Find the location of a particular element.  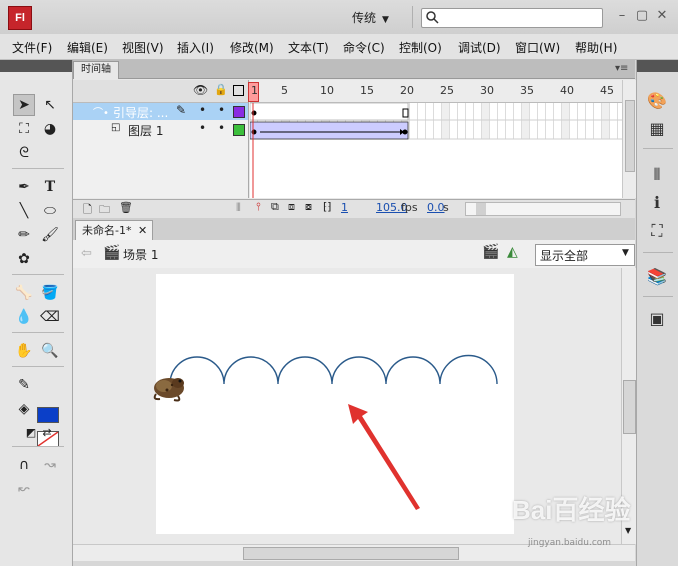

tab-timeline: 时间轴 is located at coordinates (96, 70).